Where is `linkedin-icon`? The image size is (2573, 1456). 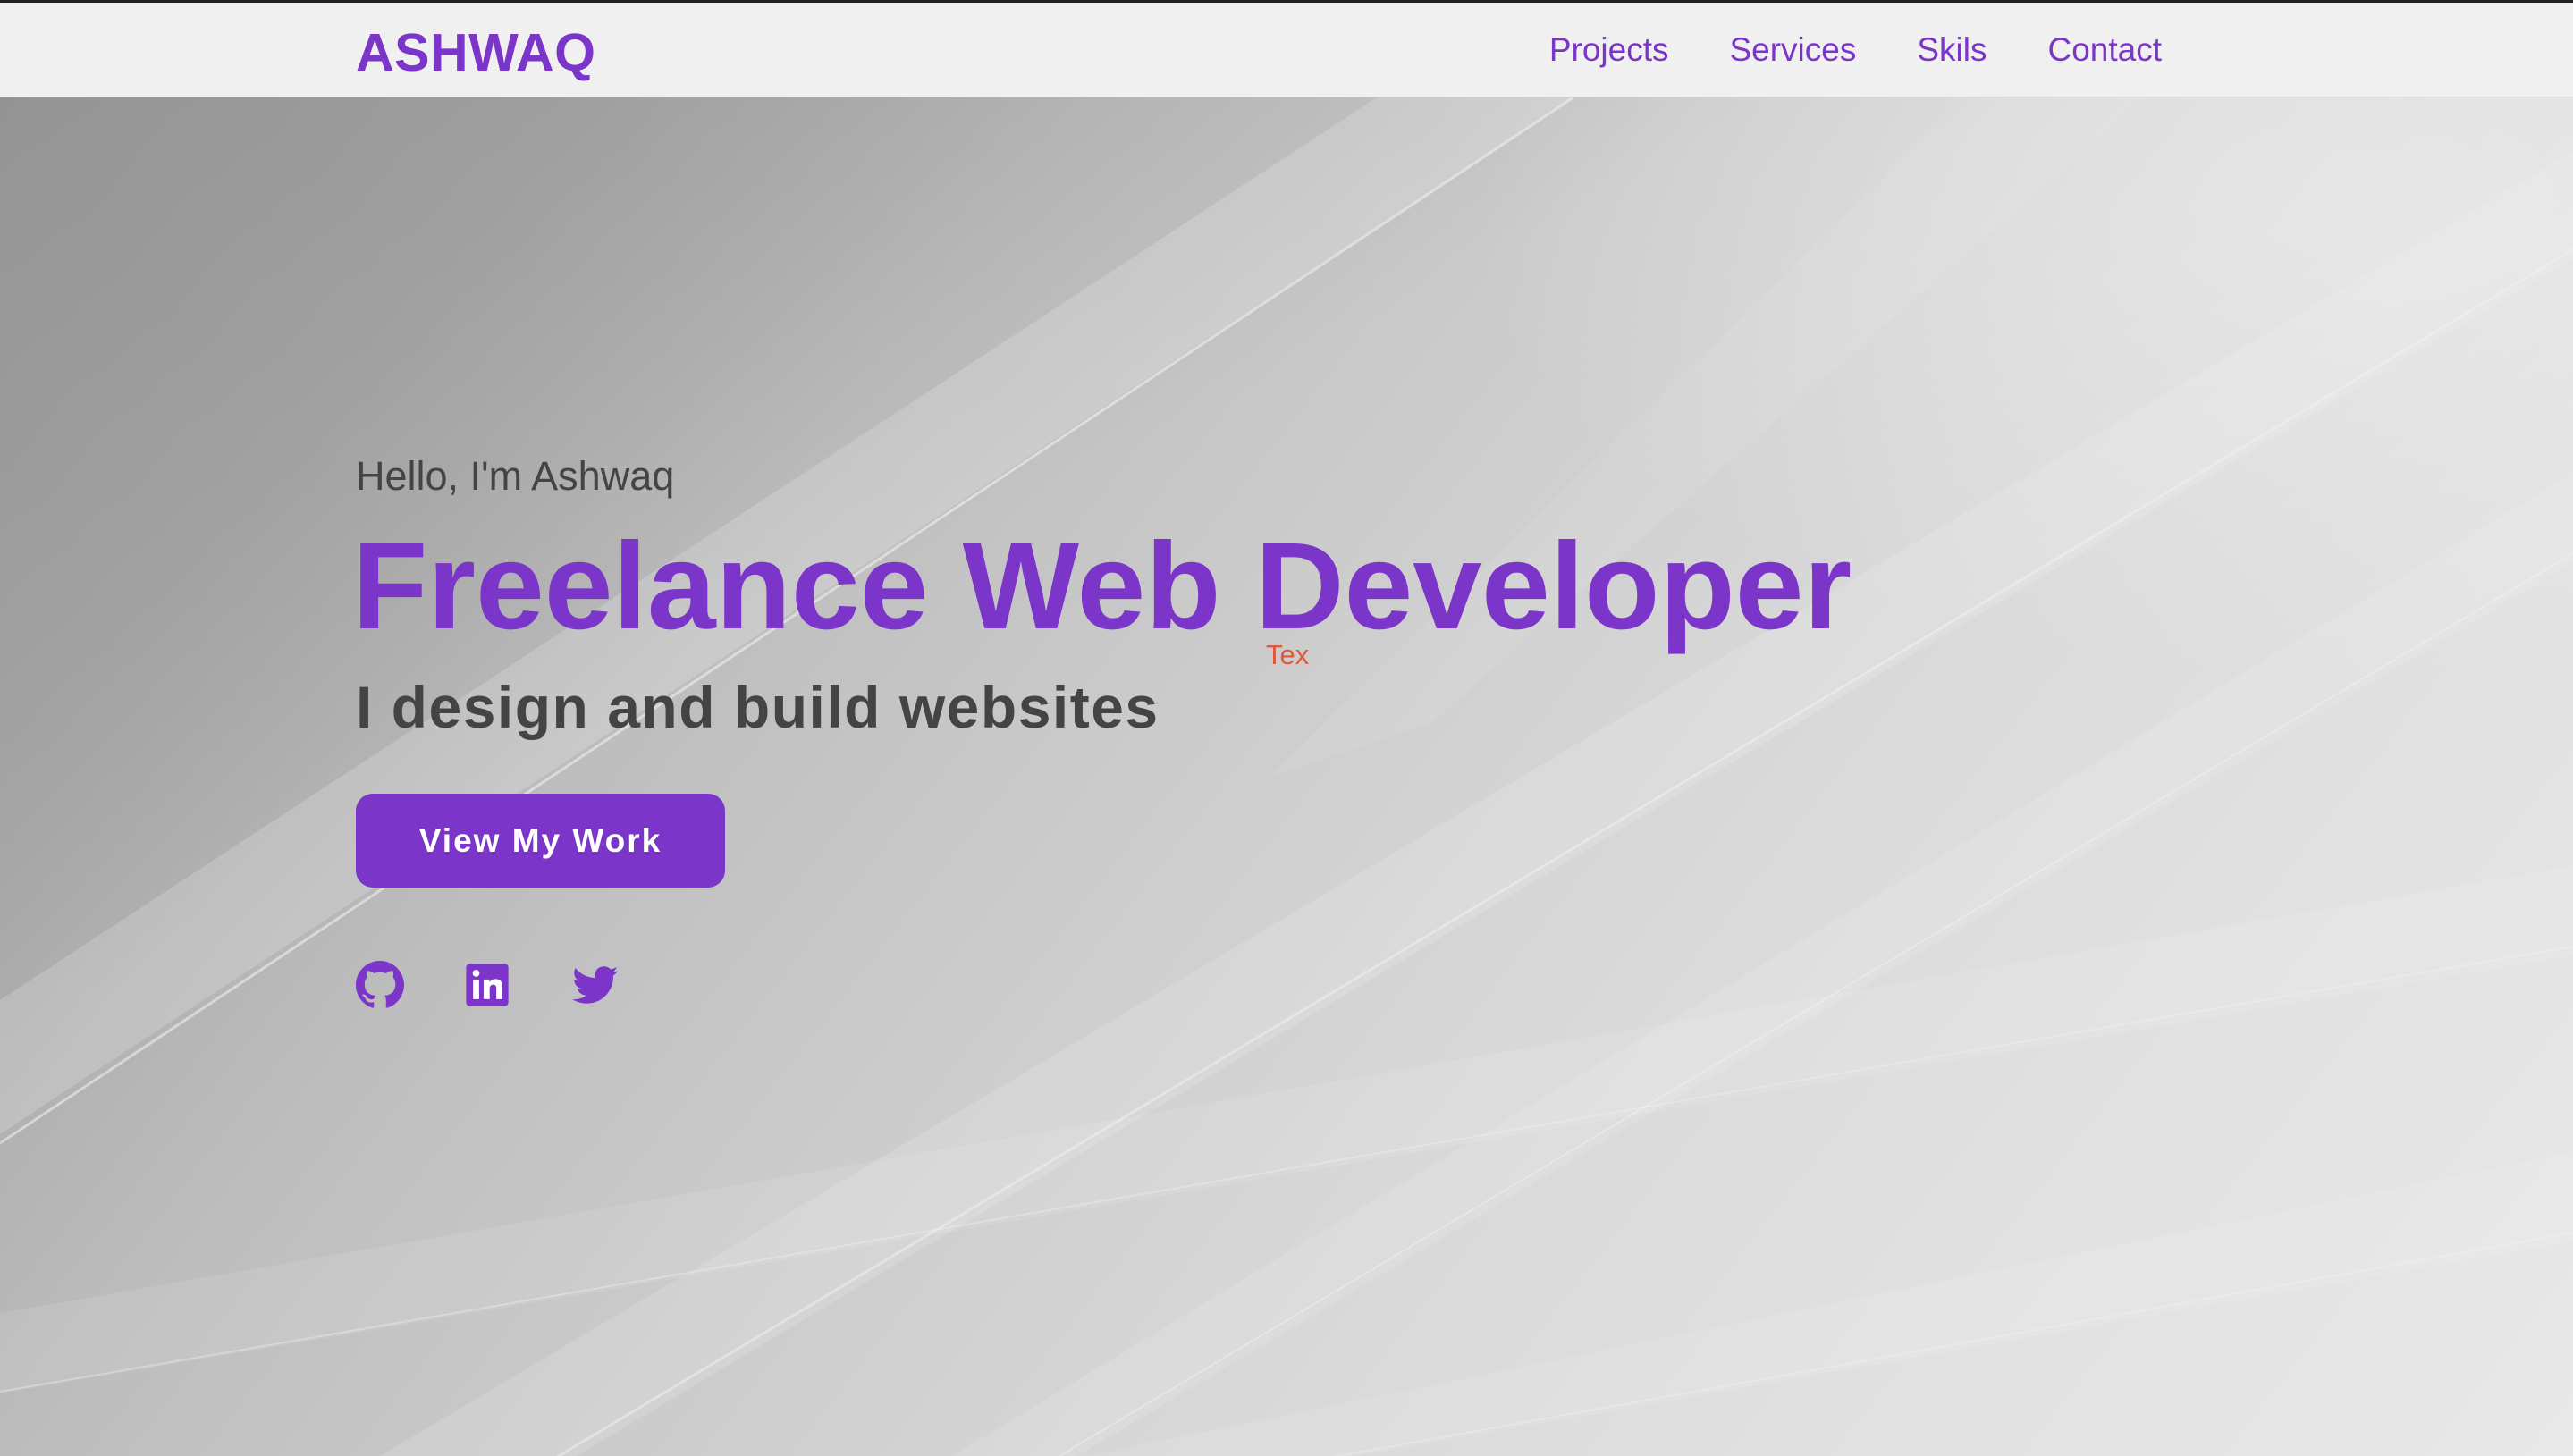
linkedin-icon is located at coordinates (487, 985).